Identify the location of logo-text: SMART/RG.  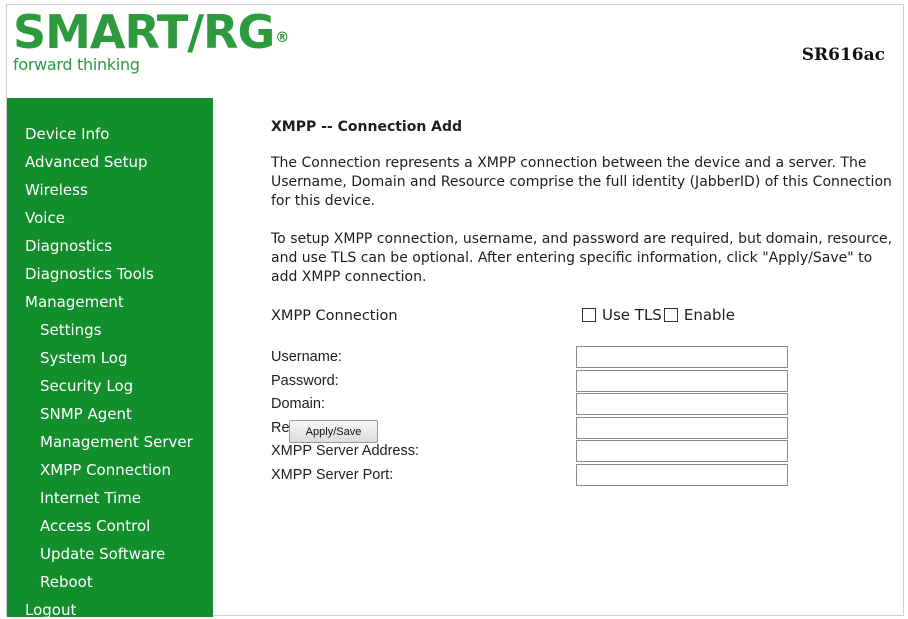
(144, 32).